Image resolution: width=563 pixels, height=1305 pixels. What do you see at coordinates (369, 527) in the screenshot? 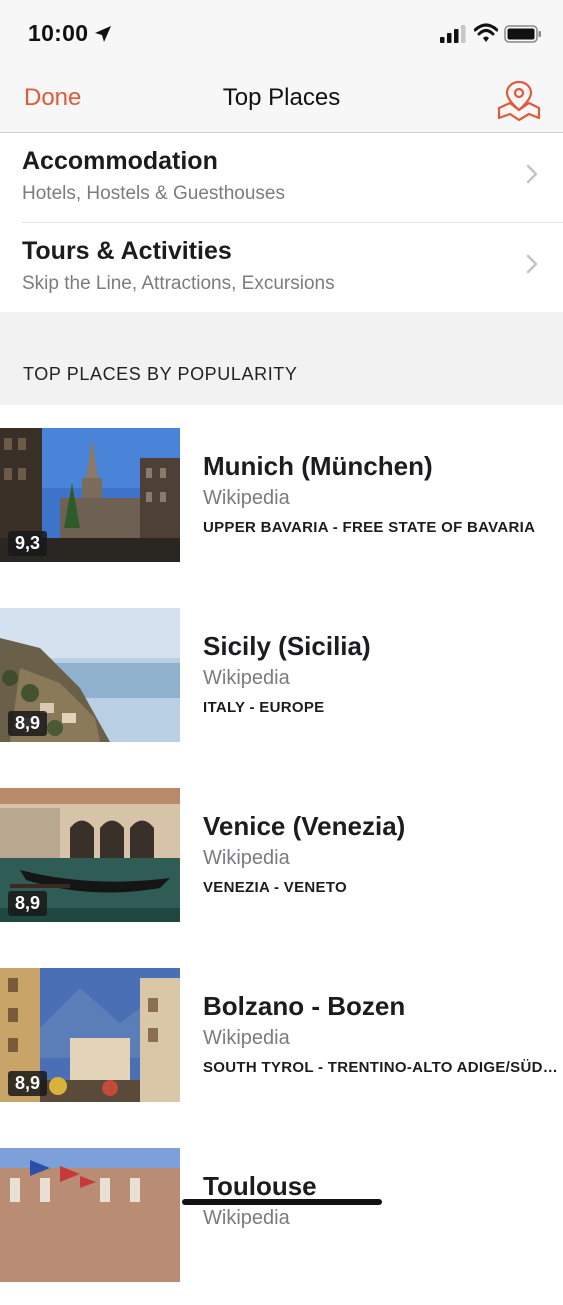
I see `place-region: UPPER BAVARIA - FREE STATE OF BAVARIA` at bounding box center [369, 527].